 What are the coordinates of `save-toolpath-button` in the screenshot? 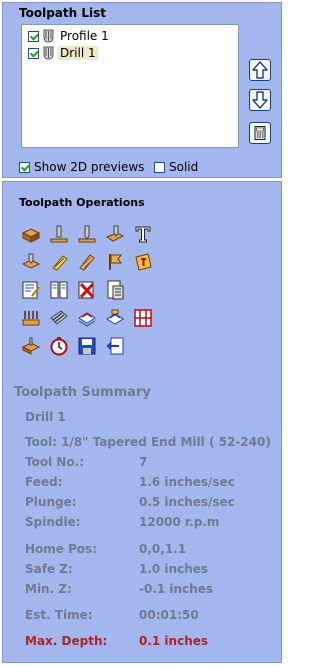 It's located at (87, 346).